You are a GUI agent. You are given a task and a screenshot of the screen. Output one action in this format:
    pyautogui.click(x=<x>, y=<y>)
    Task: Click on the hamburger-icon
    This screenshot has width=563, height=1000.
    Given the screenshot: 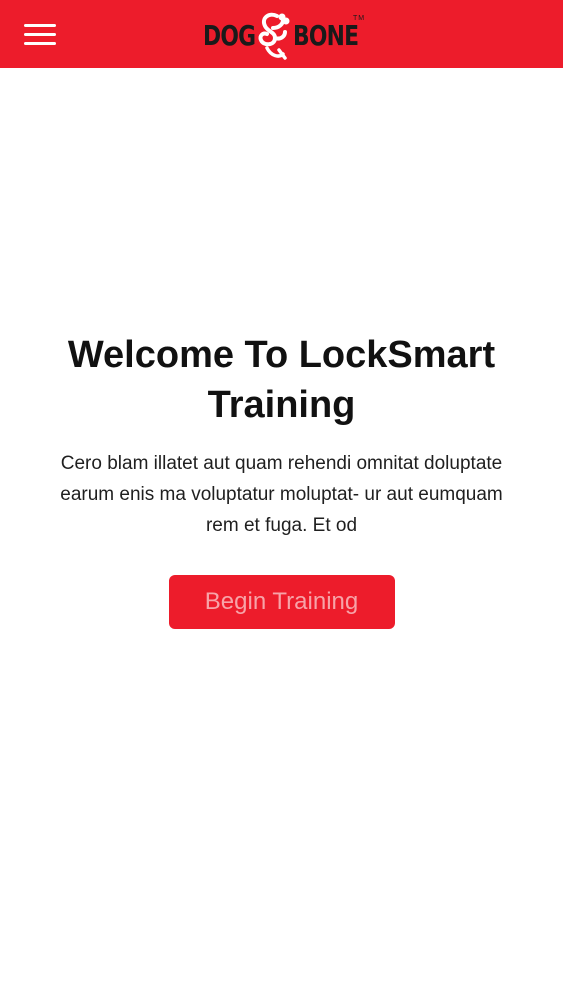 What is the action you would take?
    pyautogui.click(x=40, y=25)
    